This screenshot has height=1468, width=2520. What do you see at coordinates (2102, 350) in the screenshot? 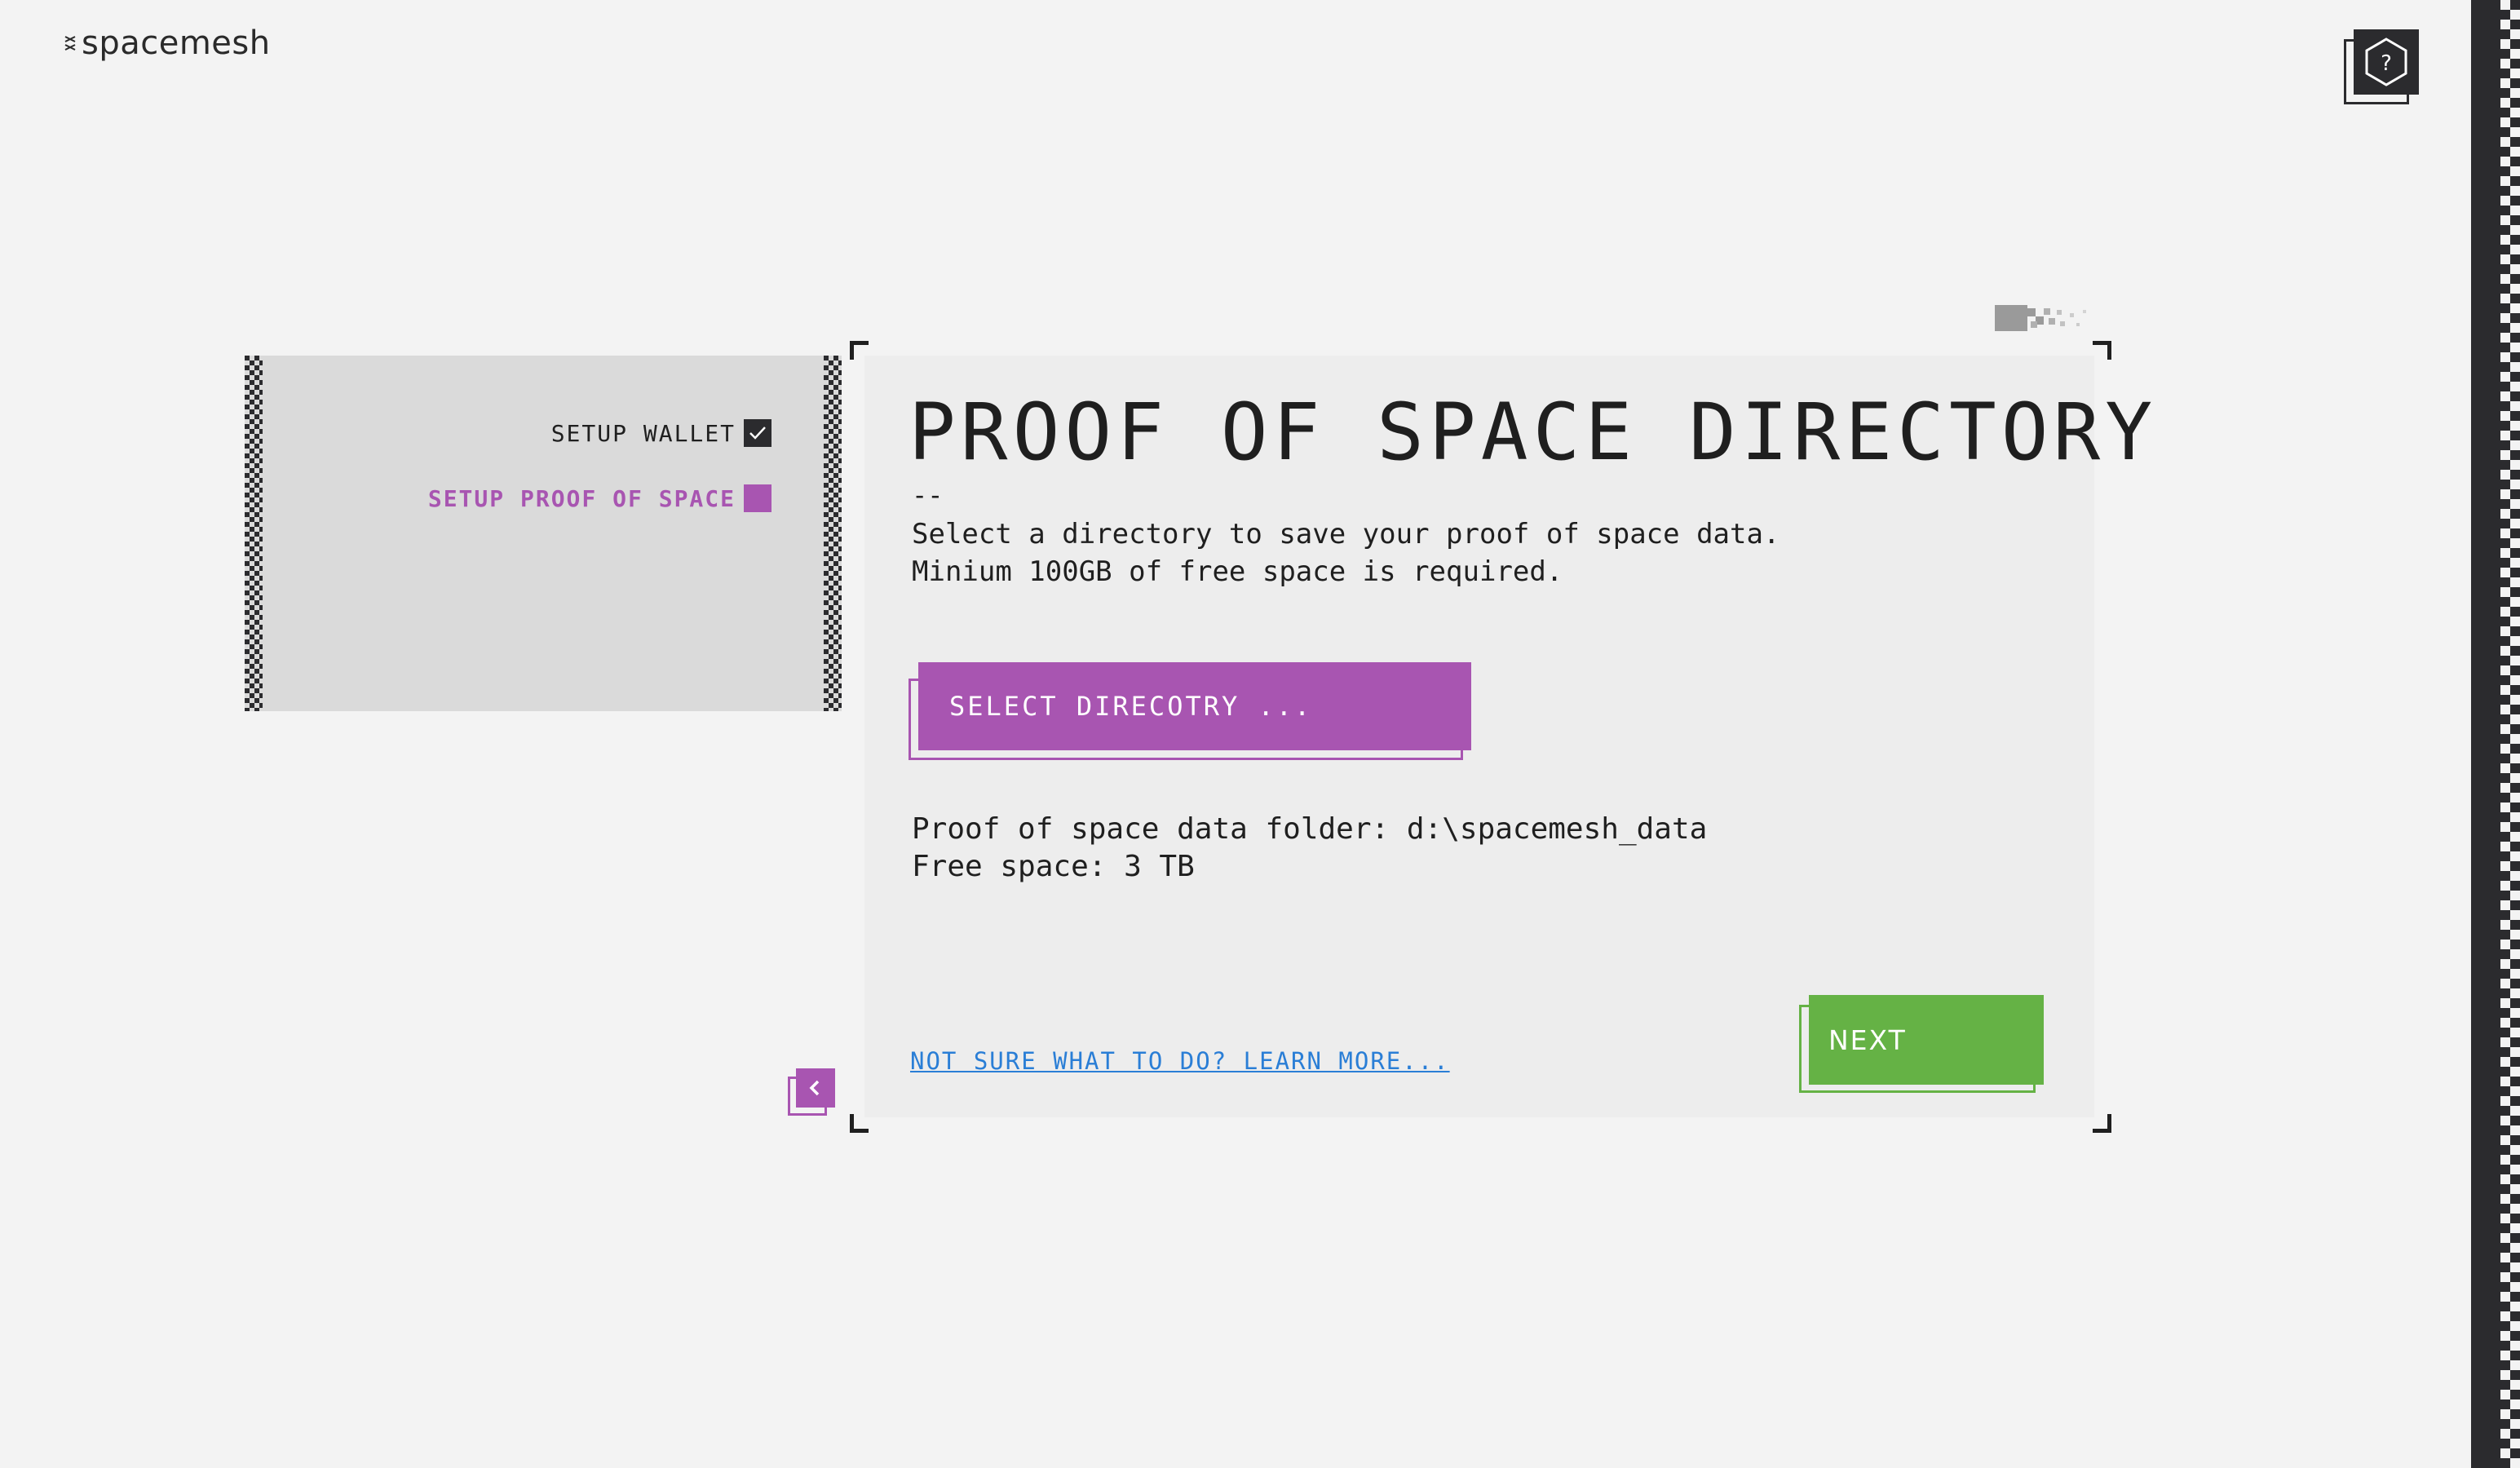
I see `corner-bracket-top-right` at bounding box center [2102, 350].